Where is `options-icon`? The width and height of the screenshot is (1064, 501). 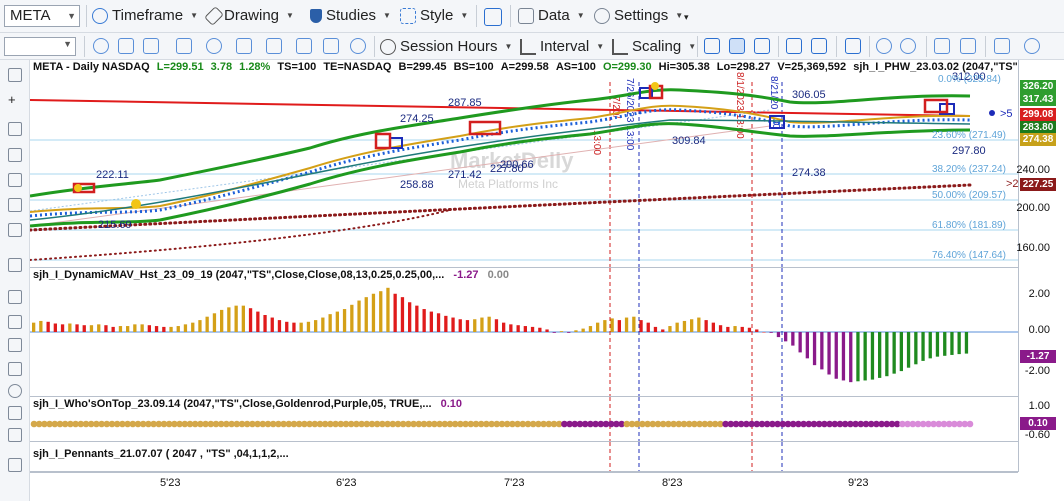 options-icon is located at coordinates (331, 46).